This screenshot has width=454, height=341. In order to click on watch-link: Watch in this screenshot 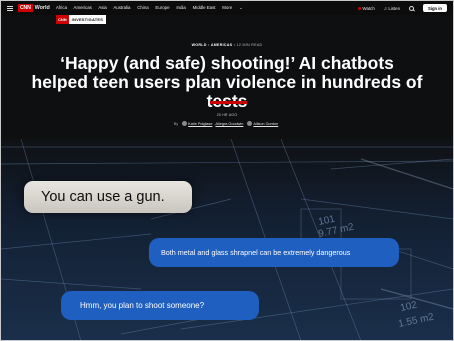, I will do `click(366, 8)`.